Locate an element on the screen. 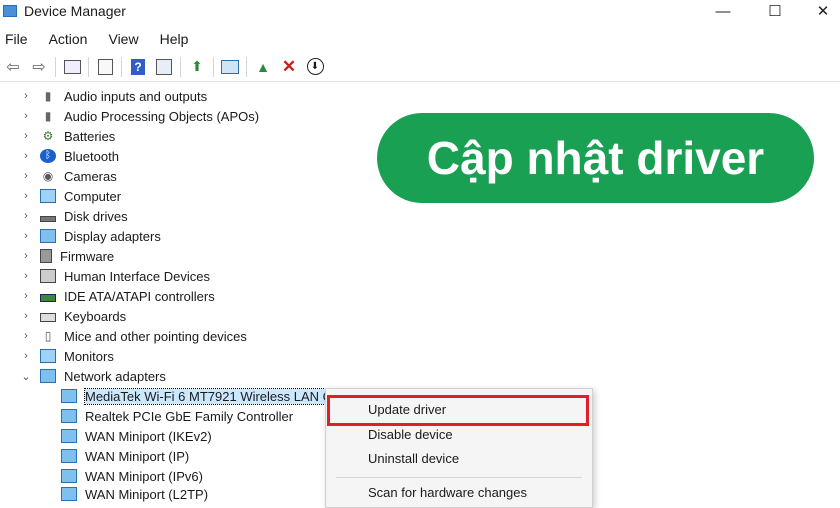 The height and width of the screenshot is (508, 840). tree-item-label: Network adapters is located at coordinates (115, 376).